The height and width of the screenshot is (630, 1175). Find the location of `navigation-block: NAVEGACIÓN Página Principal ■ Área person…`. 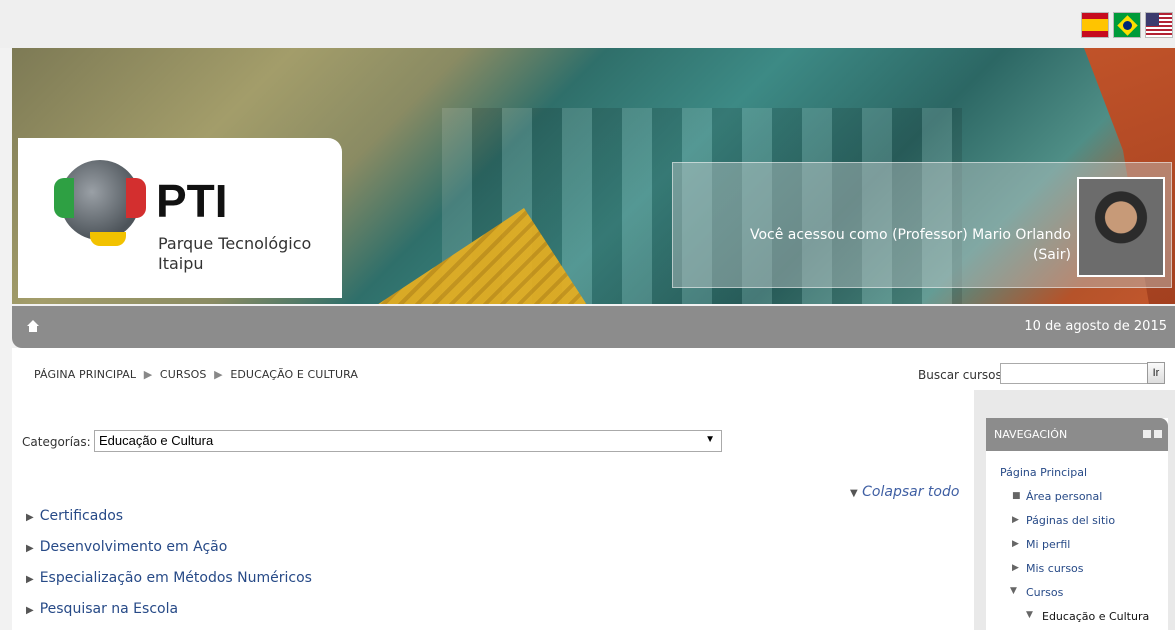

navigation-block: NAVEGACIÓN Página Principal ■ Área person… is located at coordinates (1077, 524).